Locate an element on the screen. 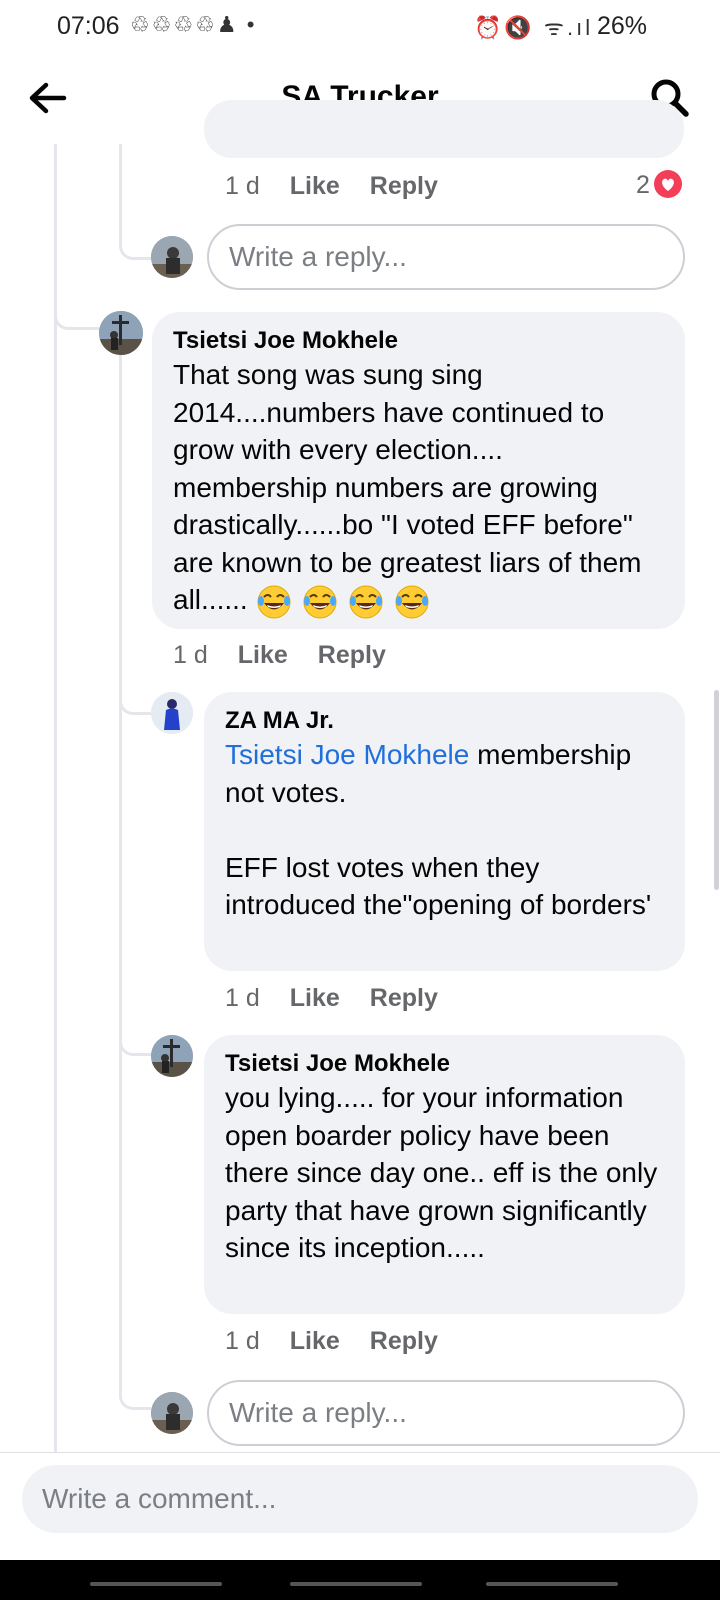 The height and width of the screenshot is (1600, 720). mention-link: Tsietsi Joe Mokhele is located at coordinates (347, 754).